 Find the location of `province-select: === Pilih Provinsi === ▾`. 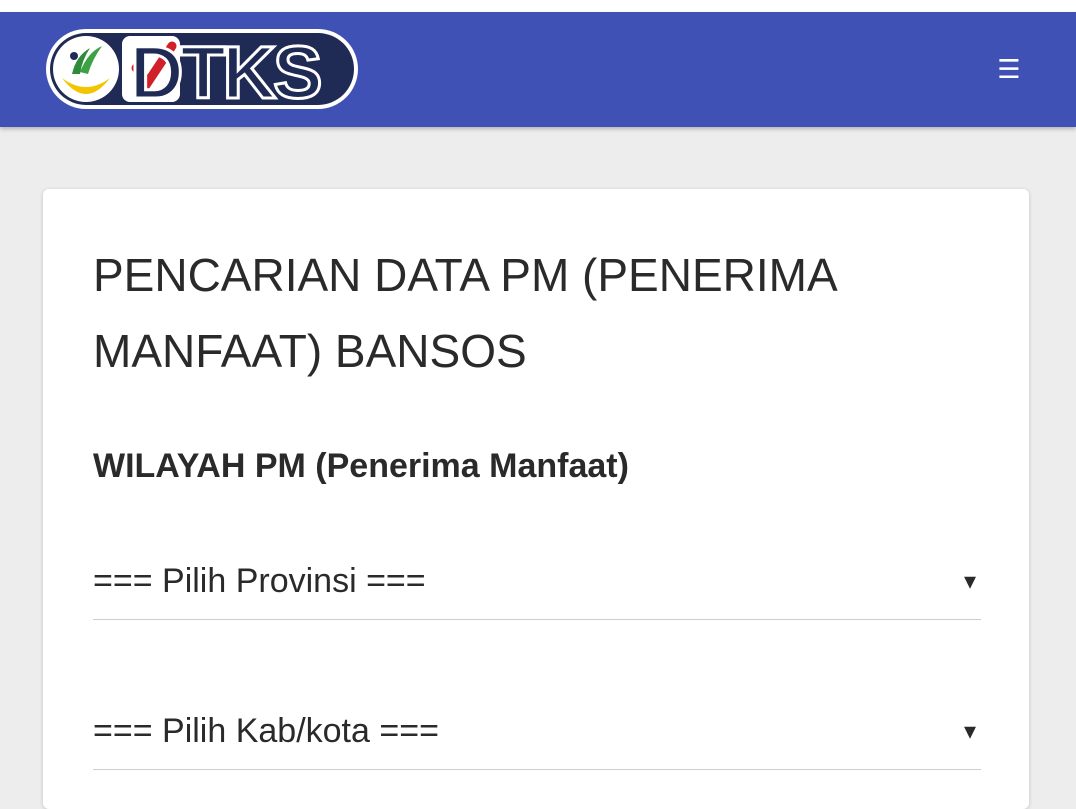

province-select: === Pilih Provinsi === ▾ is located at coordinates (537, 581).